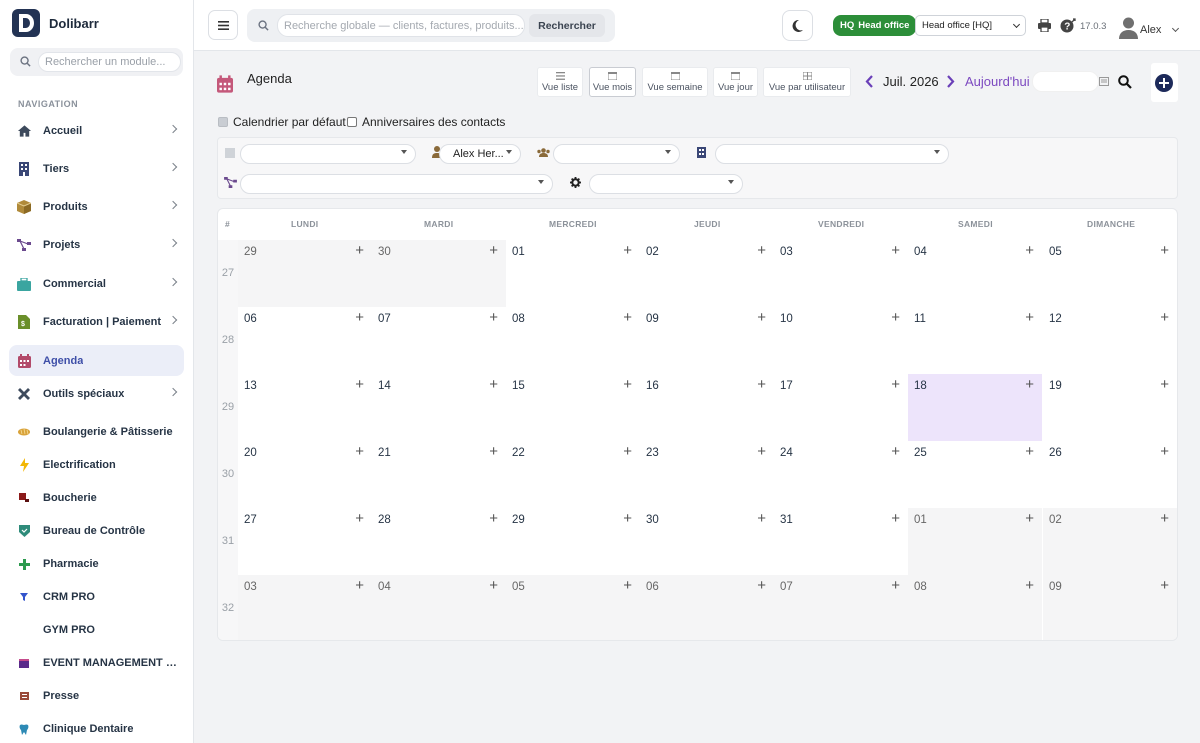 Image resolution: width=1200 pixels, height=743 pixels. Describe the element at coordinates (560, 82) in the screenshot. I see `view-list-button: Vue liste` at that location.